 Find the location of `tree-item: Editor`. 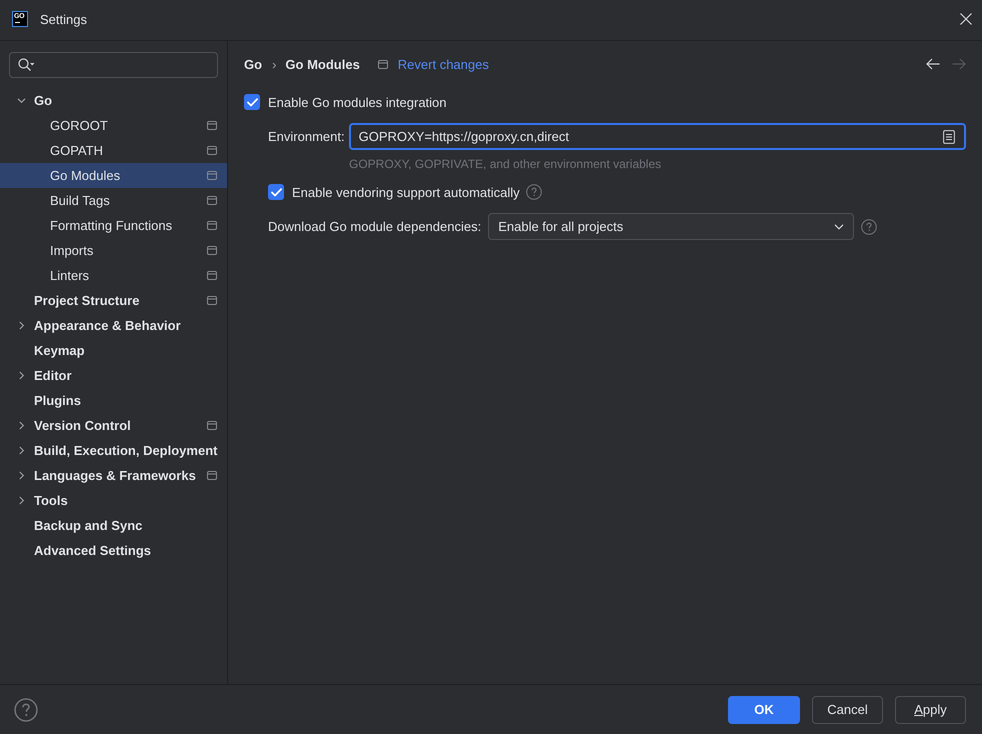

tree-item: Editor is located at coordinates (113, 375).